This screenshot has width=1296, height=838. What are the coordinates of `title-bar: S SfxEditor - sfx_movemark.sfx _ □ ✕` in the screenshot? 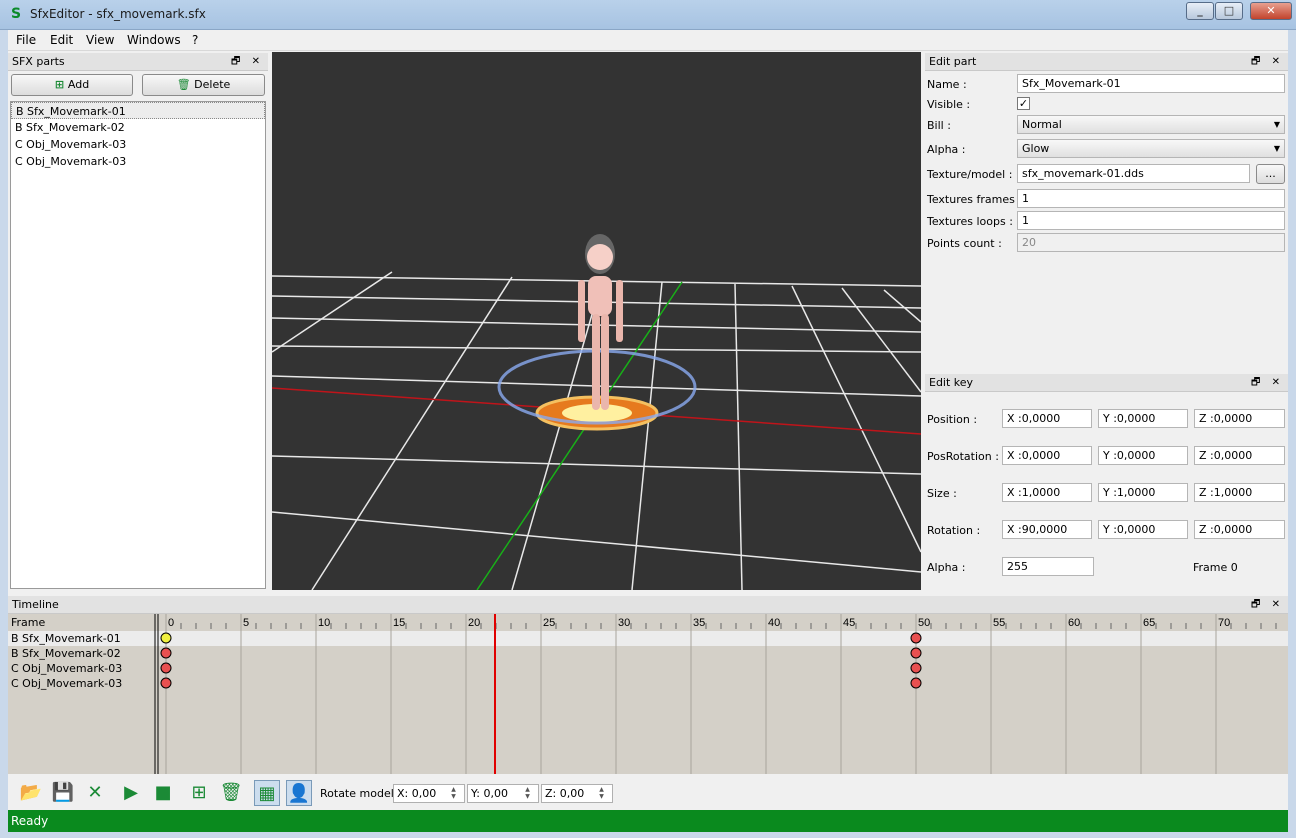 It's located at (648, 15).